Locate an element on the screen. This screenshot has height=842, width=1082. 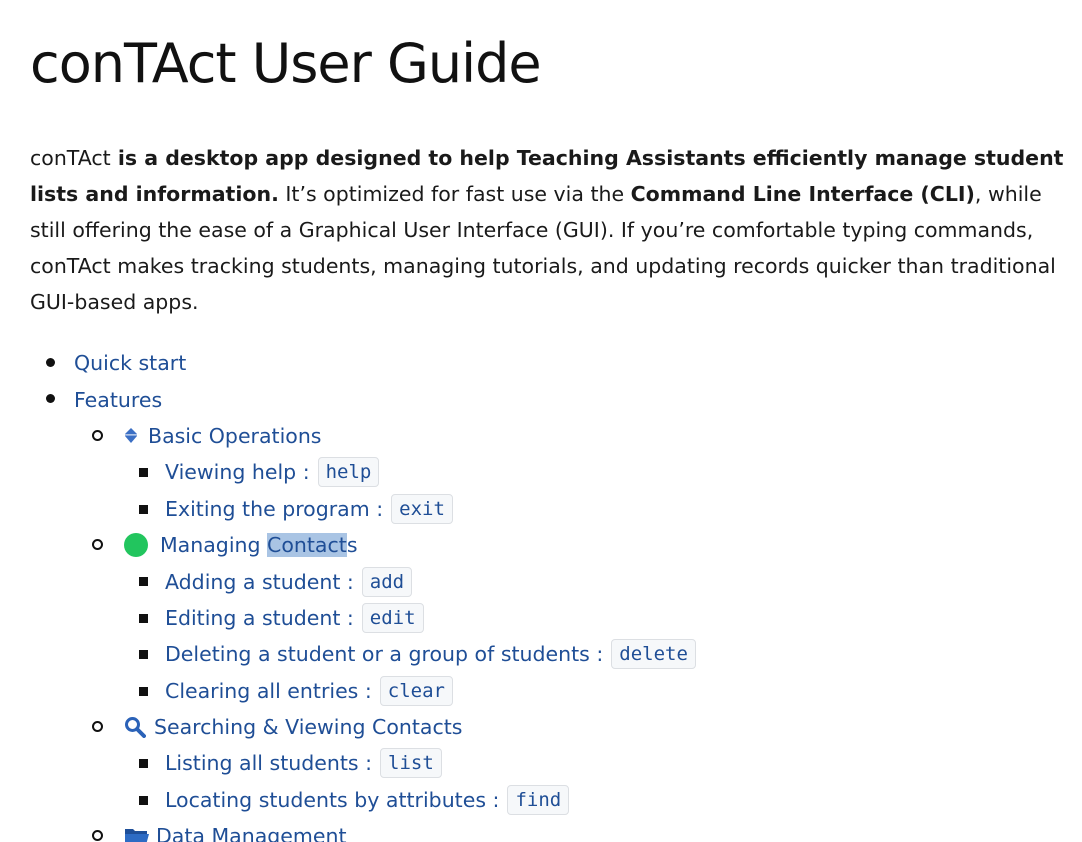
link-basic-operations: Basic Operations is located at coordinates (223, 436).